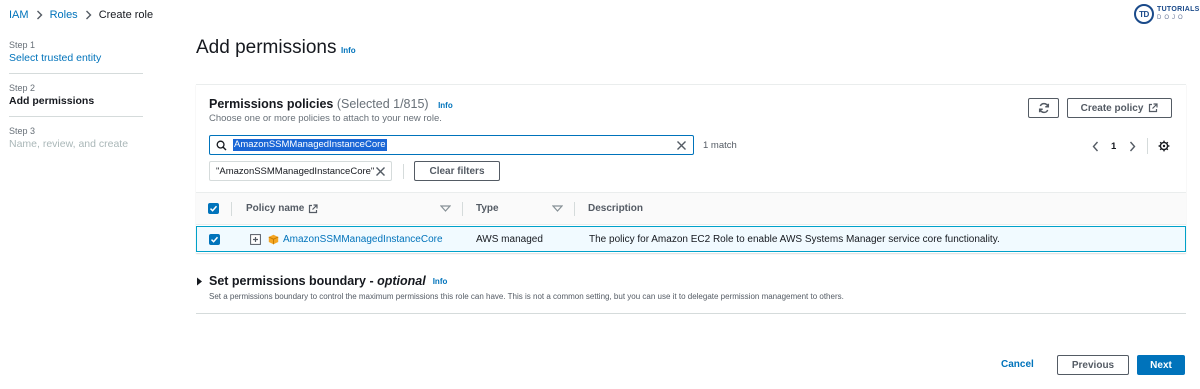 The height and width of the screenshot is (389, 1200). I want to click on page-number: 1, so click(1113, 146).